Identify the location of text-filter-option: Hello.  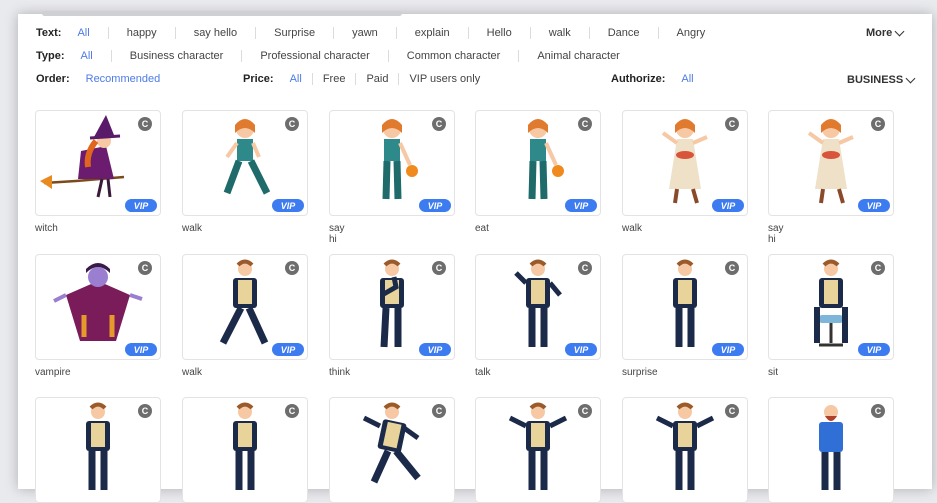
(499, 33).